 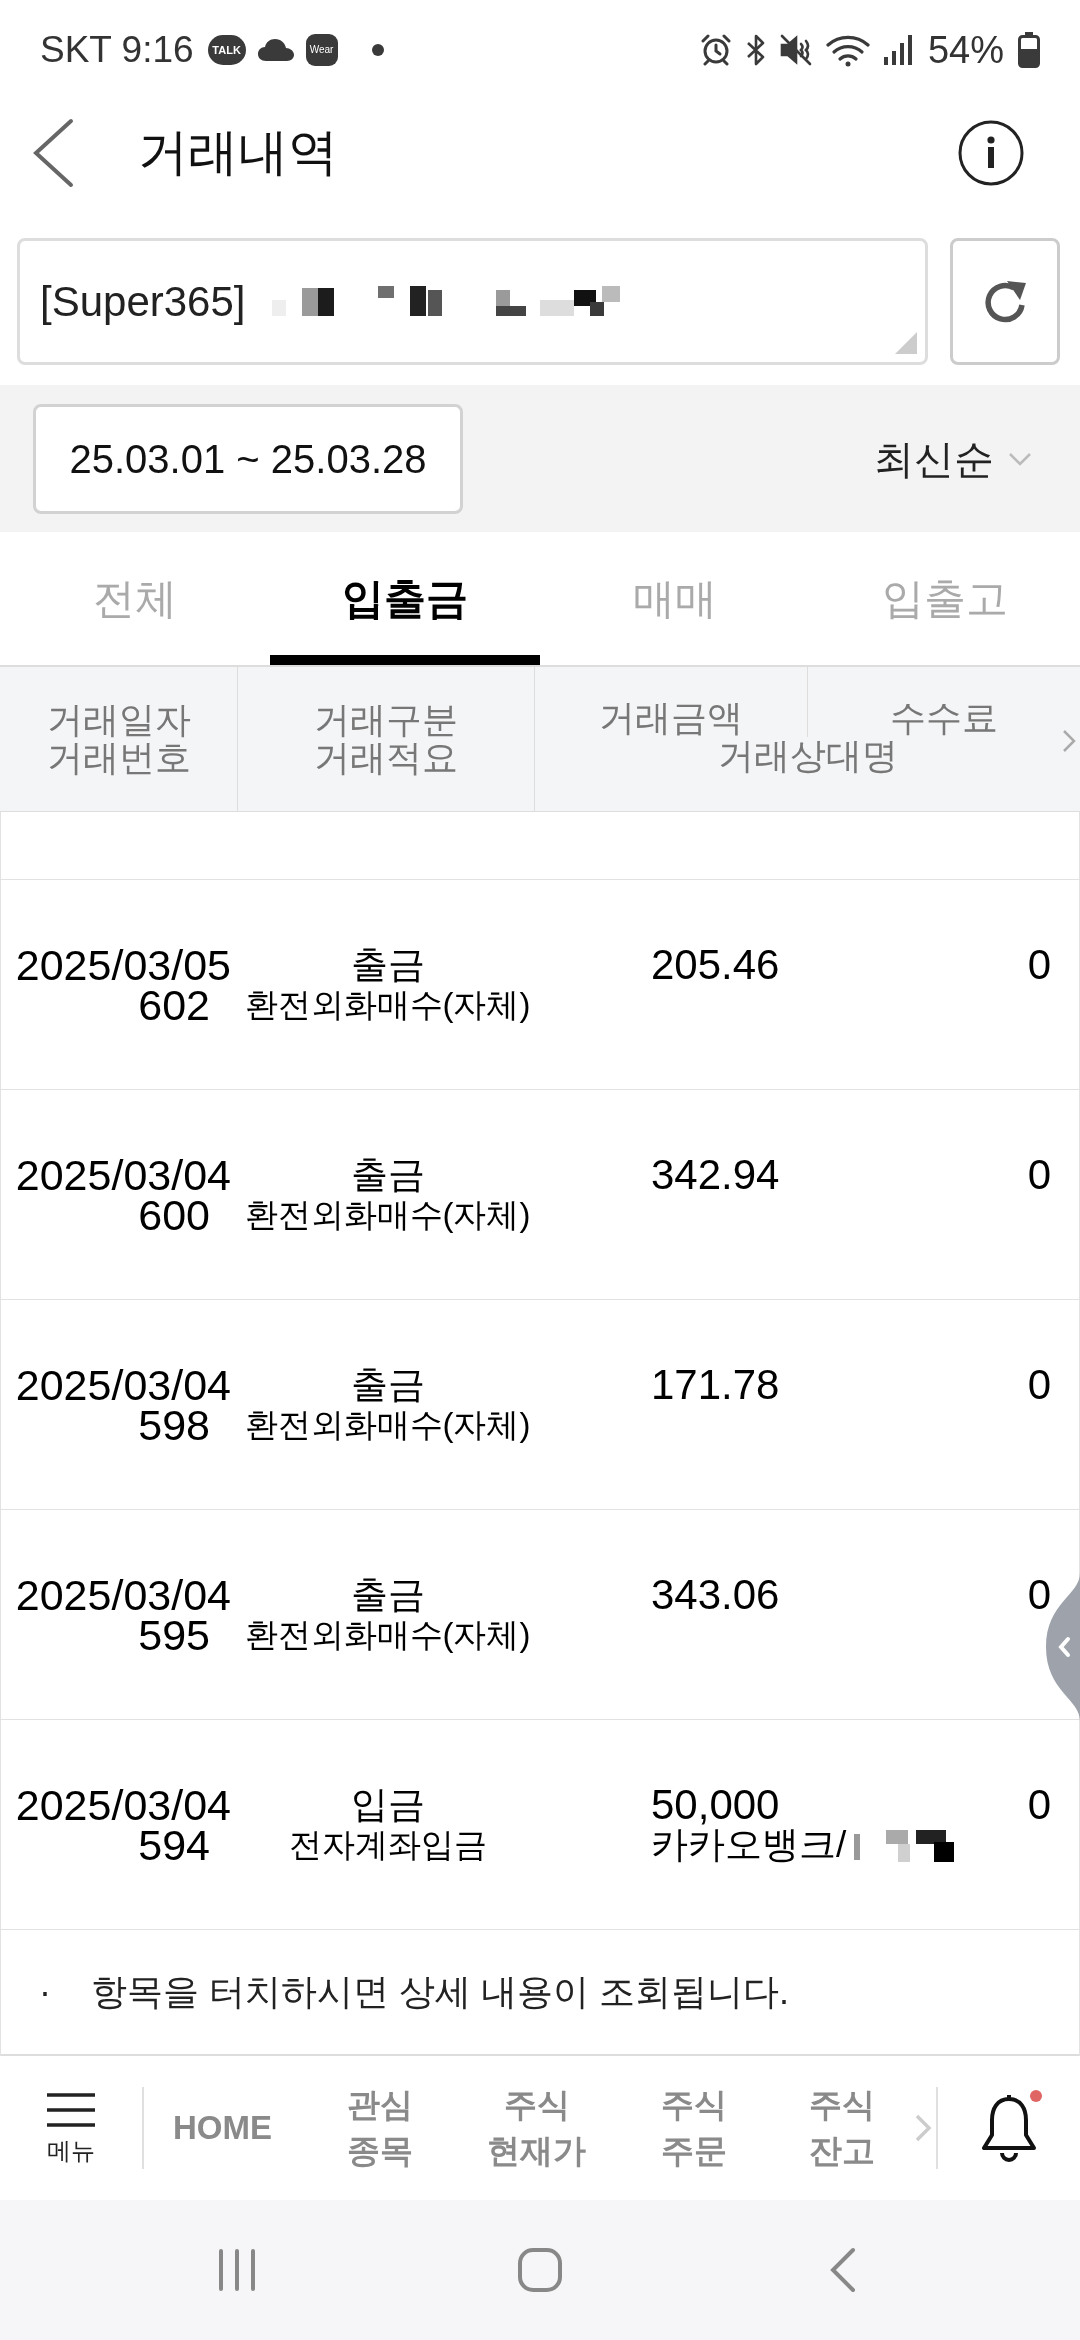 What do you see at coordinates (944, 718) in the screenshot?
I see `column-header: 수수료` at bounding box center [944, 718].